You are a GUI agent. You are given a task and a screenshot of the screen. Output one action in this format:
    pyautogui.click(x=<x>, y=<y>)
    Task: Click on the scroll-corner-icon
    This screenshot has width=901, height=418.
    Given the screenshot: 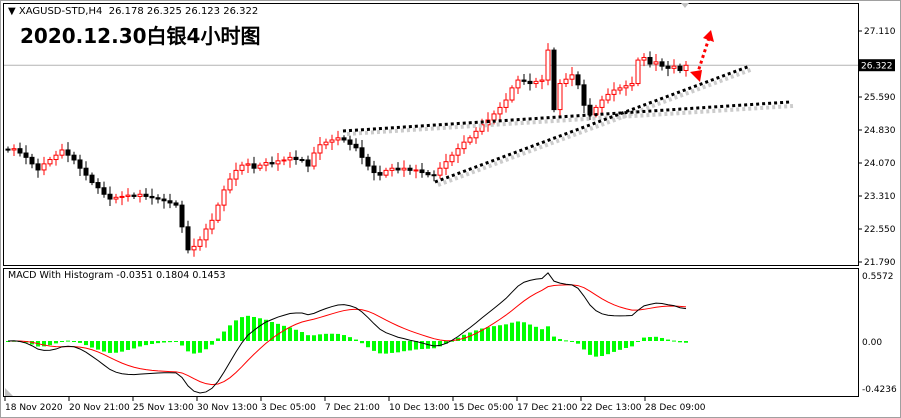 What is the action you would take?
    pyautogui.click(x=9, y=392)
    